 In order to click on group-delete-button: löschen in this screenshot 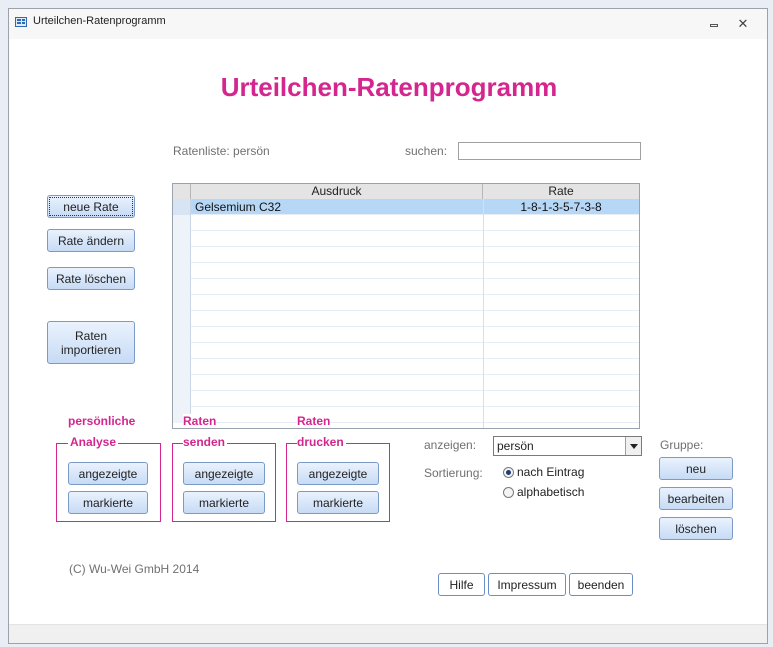, I will do `click(696, 528)`.